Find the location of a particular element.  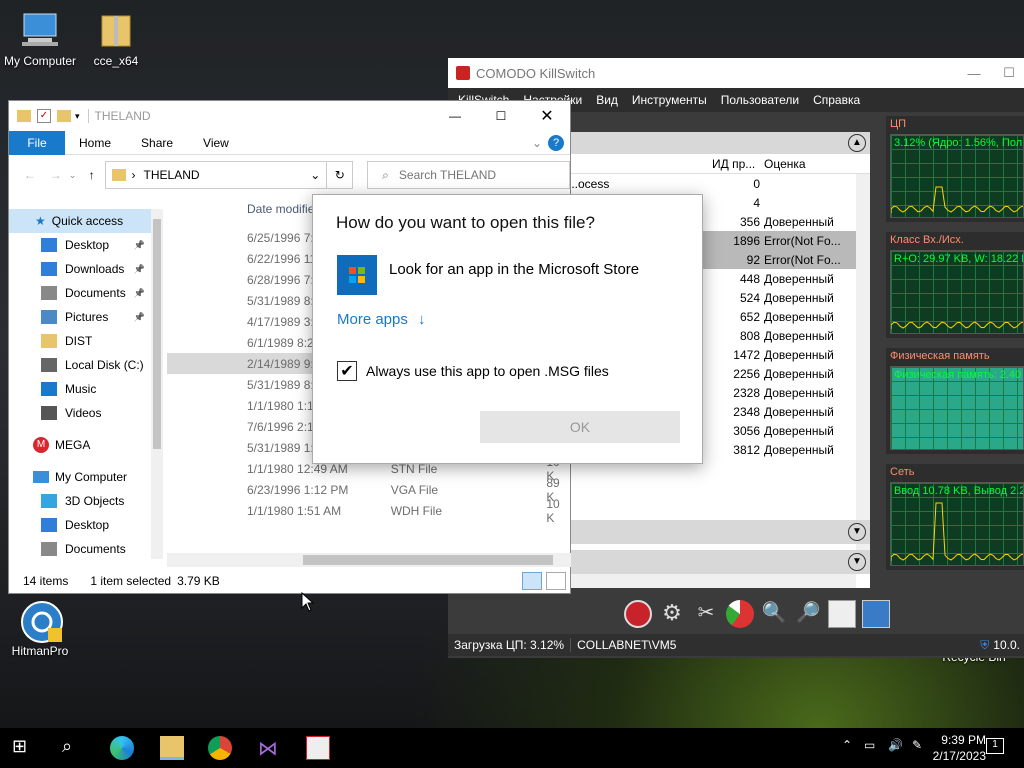

large-icons-view-icon is located at coordinates (556, 581).